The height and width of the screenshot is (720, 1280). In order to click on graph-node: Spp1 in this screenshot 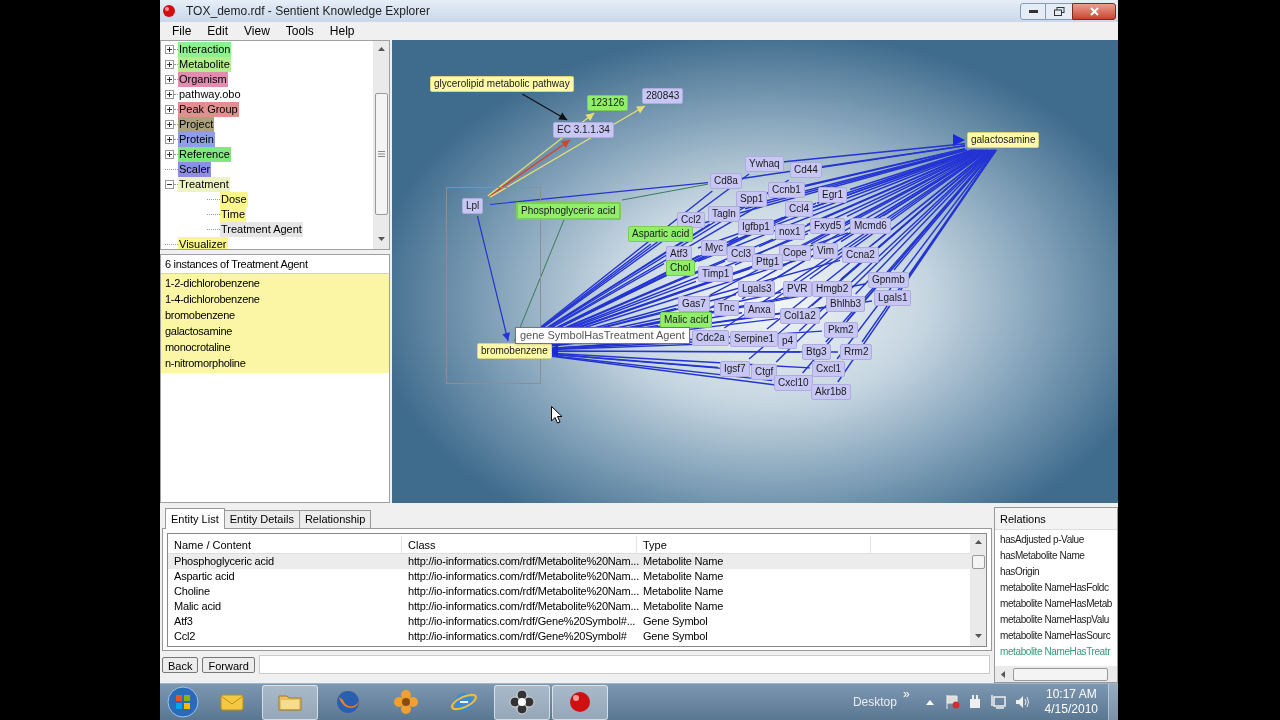, I will do `click(752, 199)`.